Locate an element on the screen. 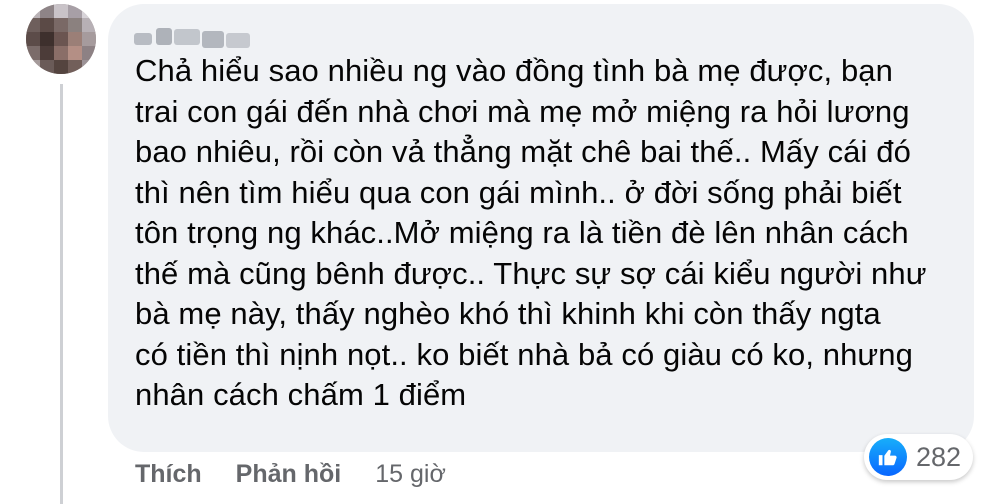  author-name-redacted is located at coordinates (196, 38).